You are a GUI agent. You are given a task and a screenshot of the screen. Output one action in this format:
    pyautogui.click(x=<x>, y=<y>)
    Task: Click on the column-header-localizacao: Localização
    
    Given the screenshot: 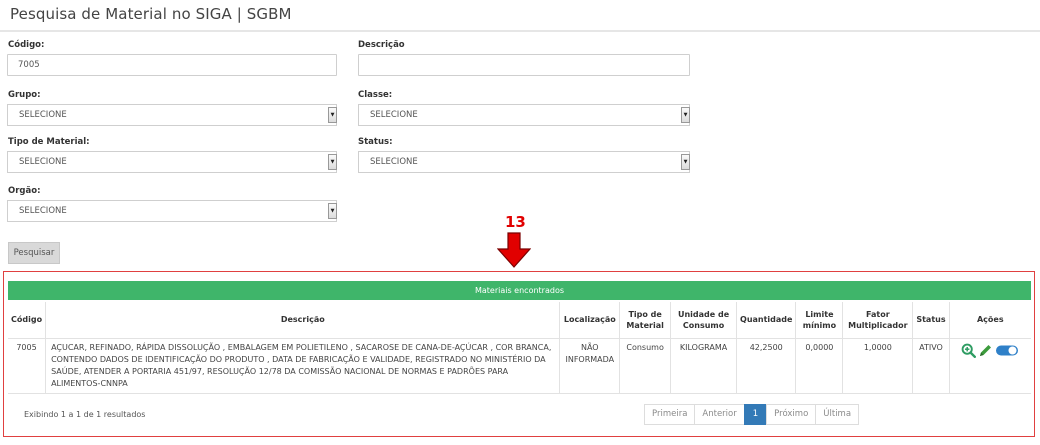 What is the action you would take?
    pyautogui.click(x=590, y=320)
    